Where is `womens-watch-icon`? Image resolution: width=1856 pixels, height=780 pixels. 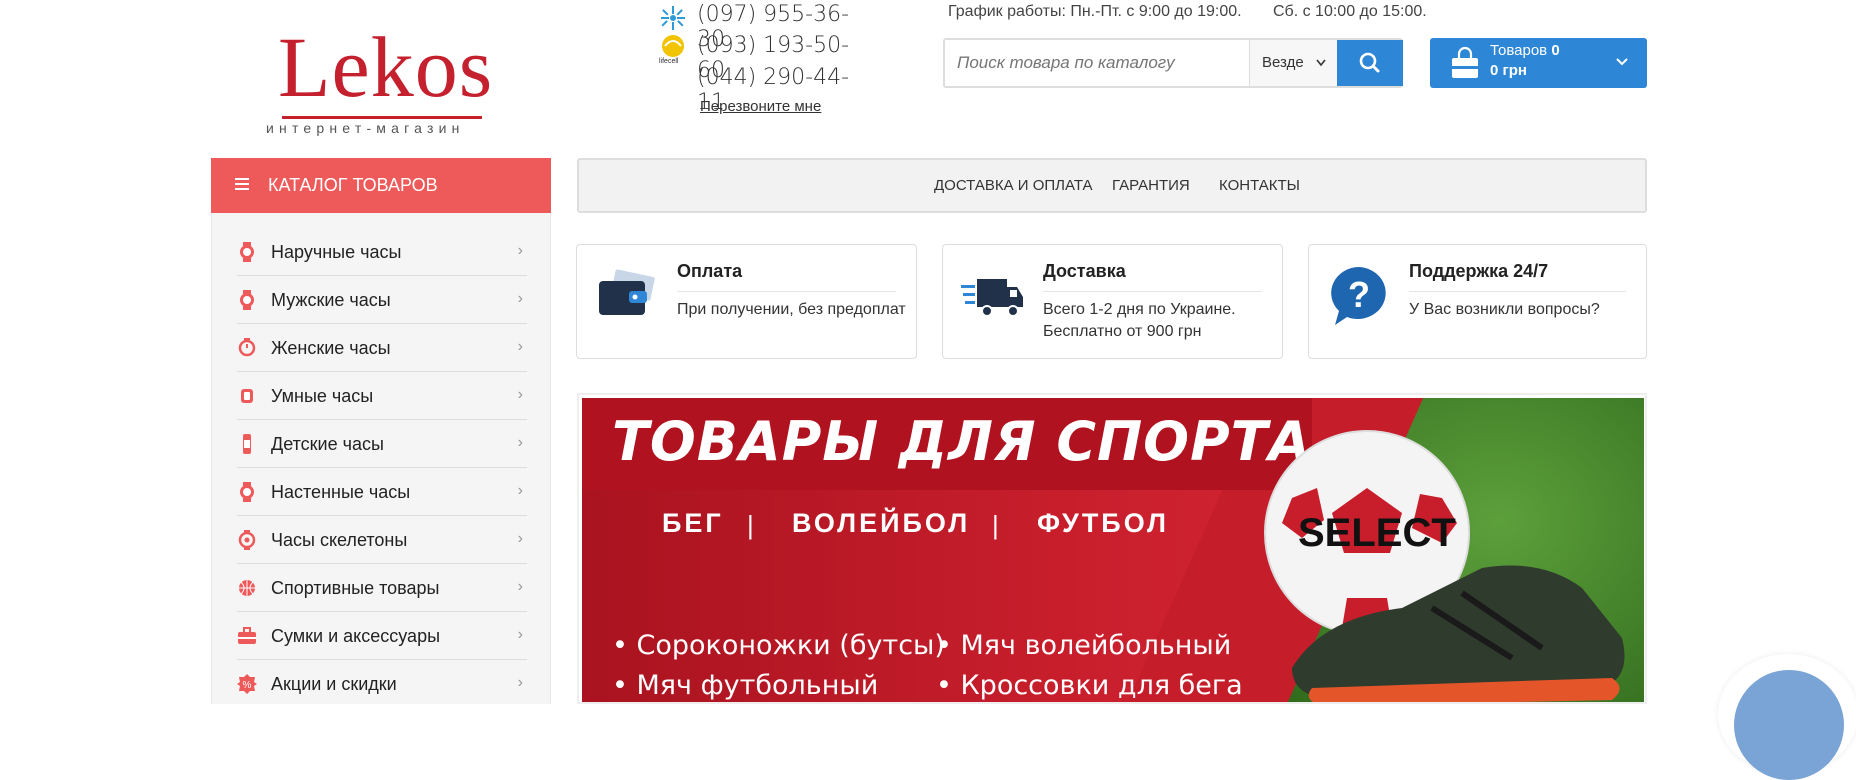
womens-watch-icon is located at coordinates (247, 347).